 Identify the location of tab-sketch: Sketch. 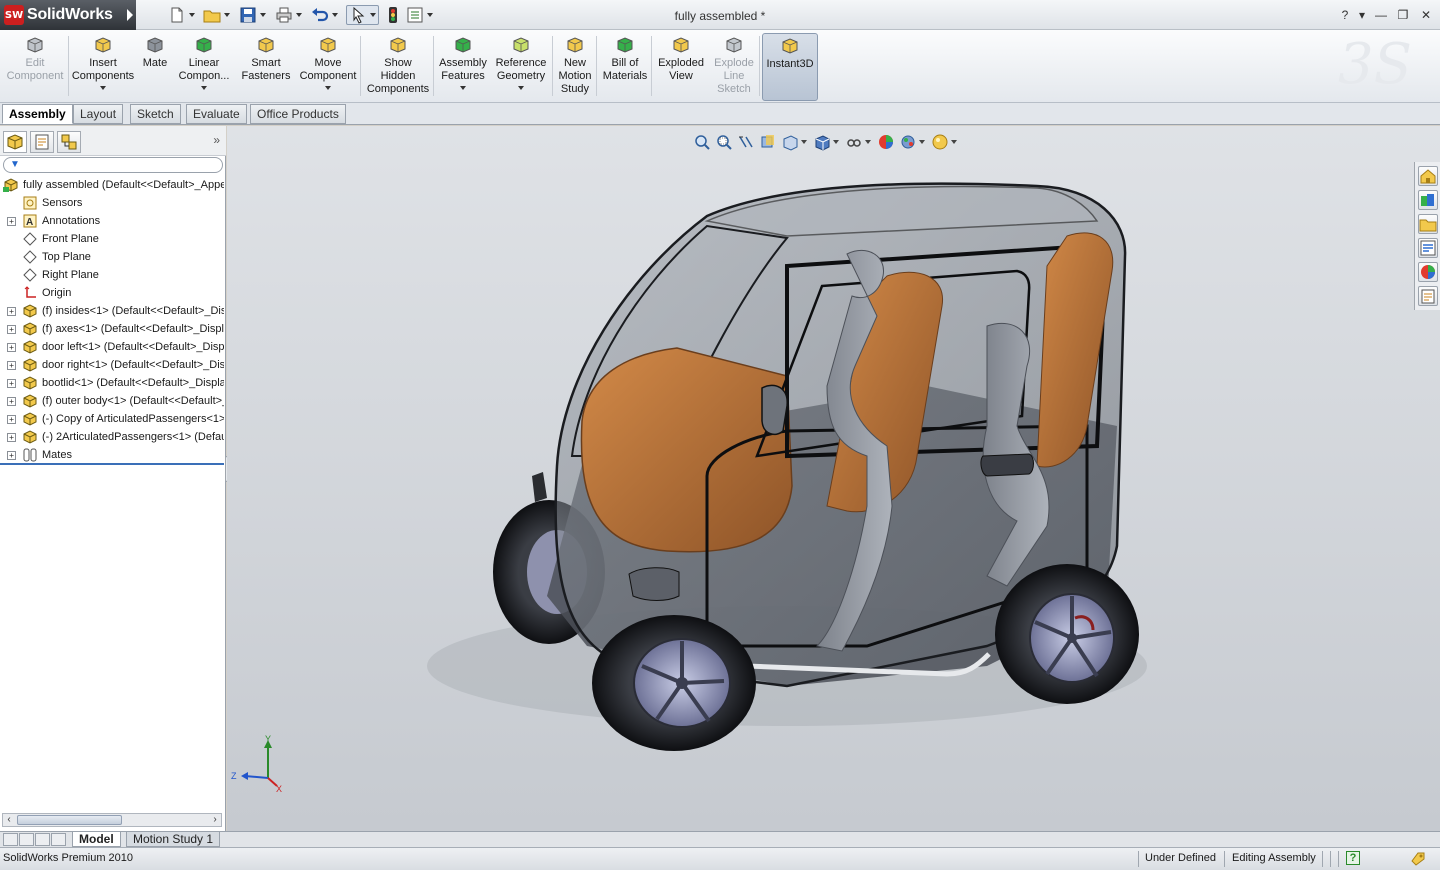
(155, 114).